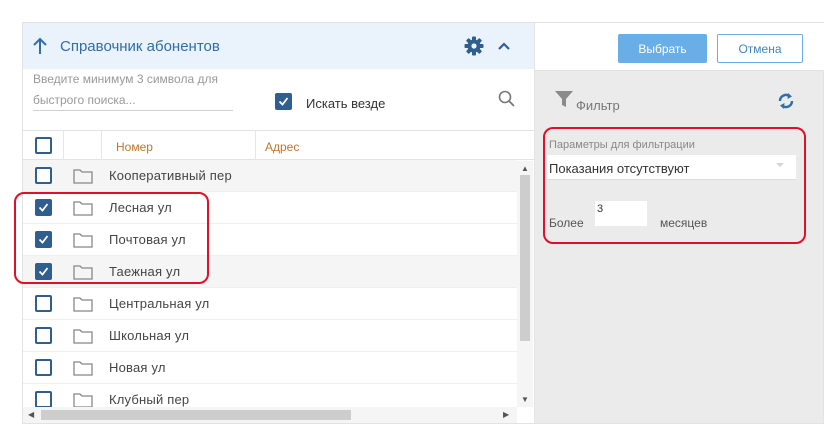  Describe the element at coordinates (270, 395) in the screenshot. I see `table-row: Клубный пер` at that location.